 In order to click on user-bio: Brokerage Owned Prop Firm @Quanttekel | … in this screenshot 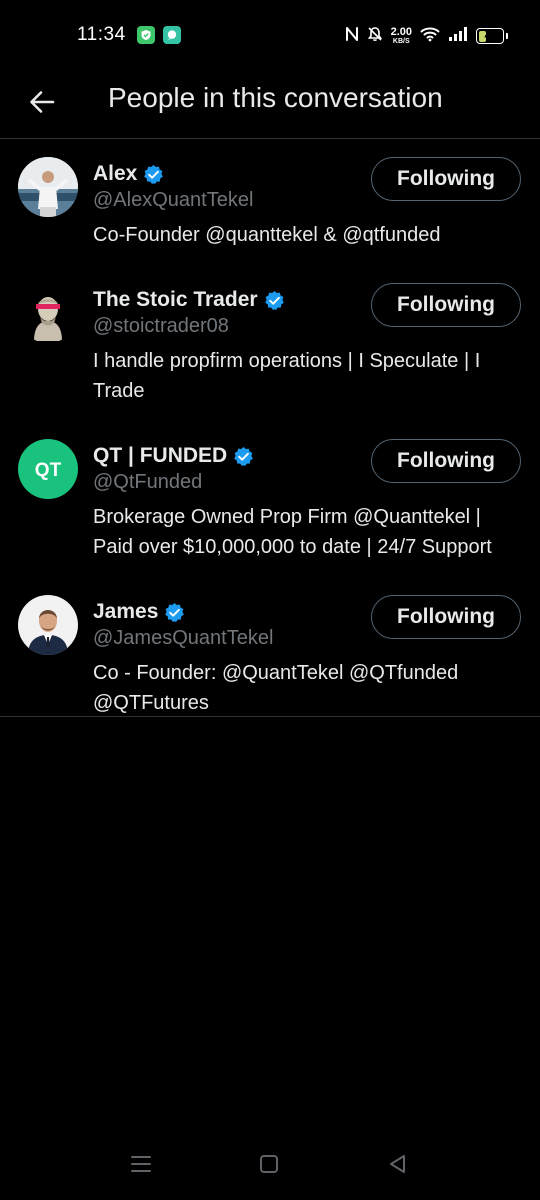, I will do `click(292, 532)`.